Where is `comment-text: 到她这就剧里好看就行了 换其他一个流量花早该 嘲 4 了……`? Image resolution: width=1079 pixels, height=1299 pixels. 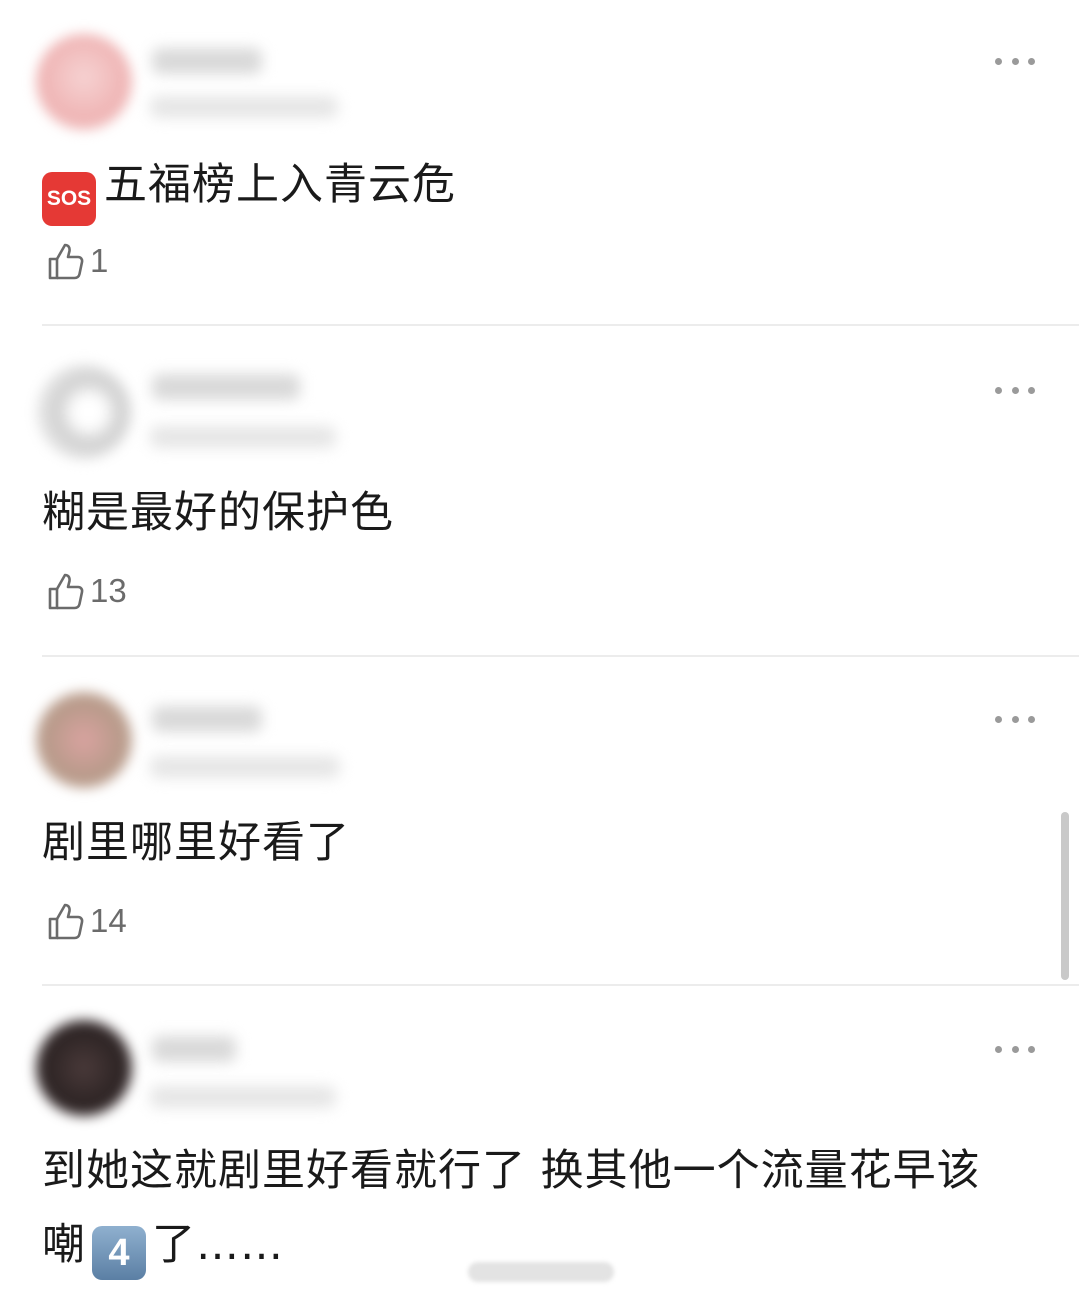 comment-text: 到她这就剧里好看就行了 换其他一个流量花早该 嘲 4 了…… is located at coordinates (530, 1208).